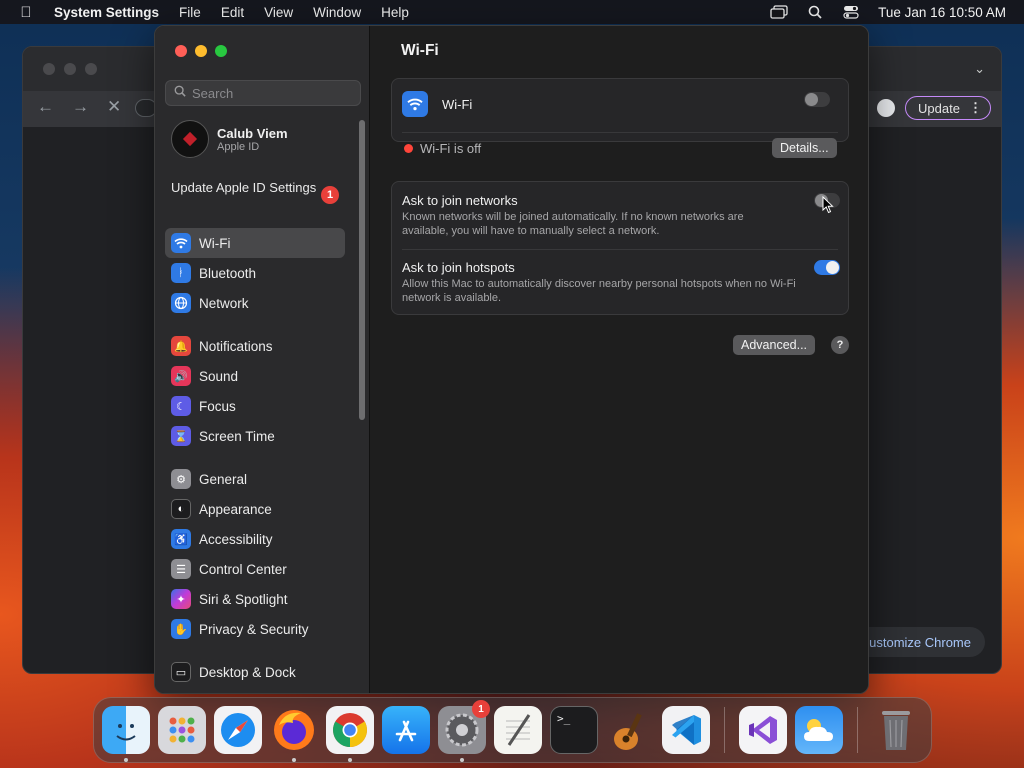  Describe the element at coordinates (181, 376) in the screenshot. I see `speaker-icon: 🔊` at that location.